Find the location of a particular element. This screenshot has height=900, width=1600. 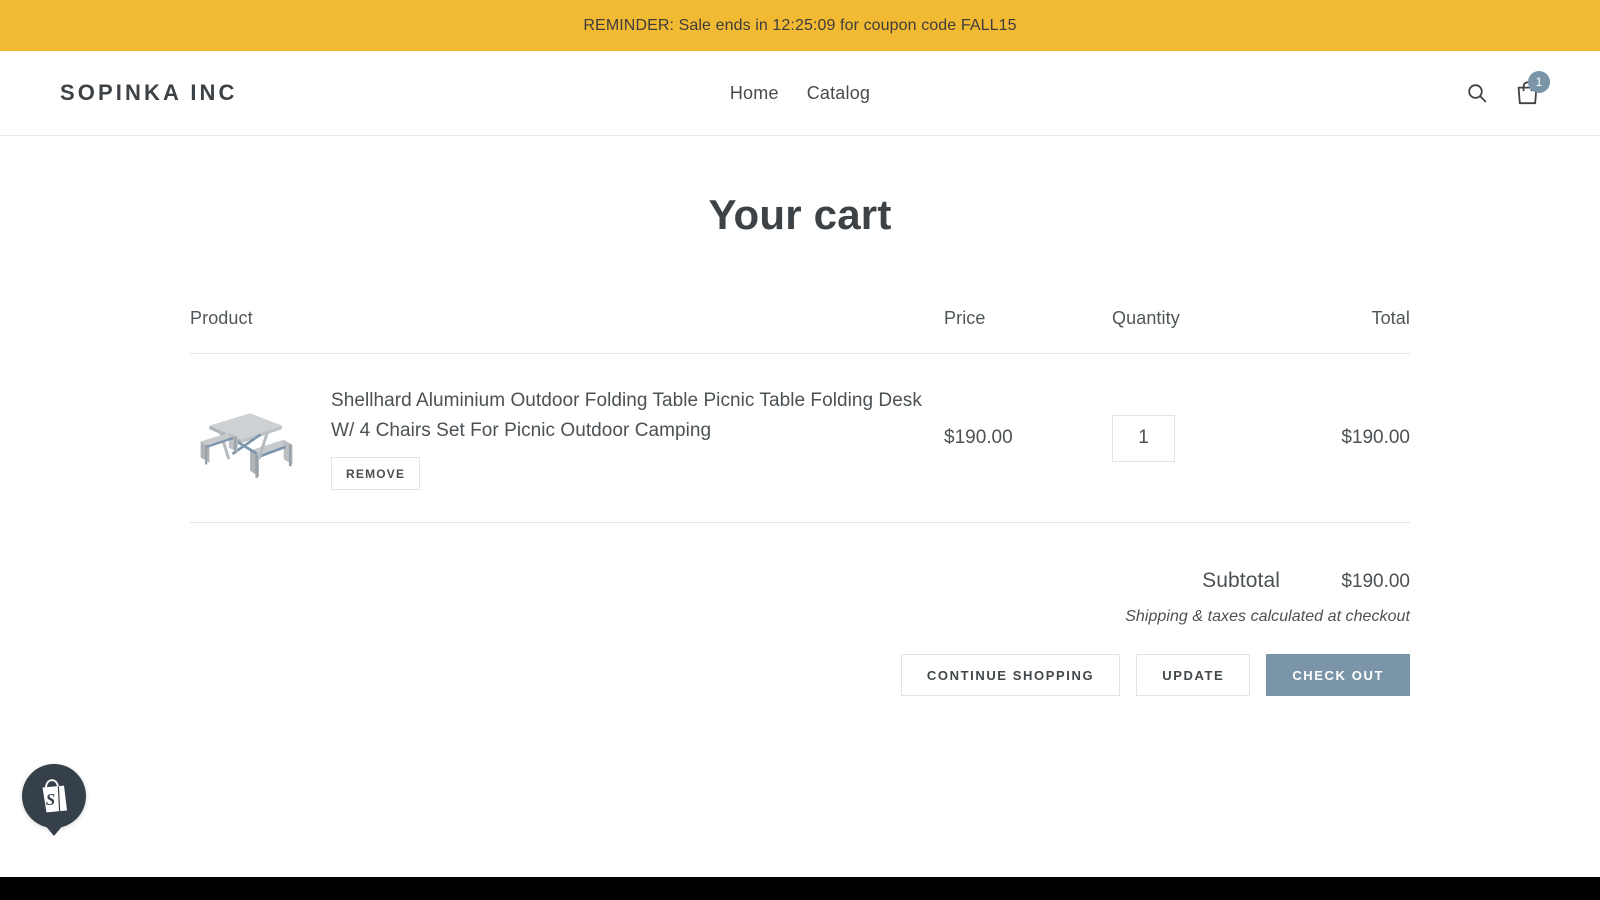

subtotal-row: Subtotal $190.00 is located at coordinates (800, 581).